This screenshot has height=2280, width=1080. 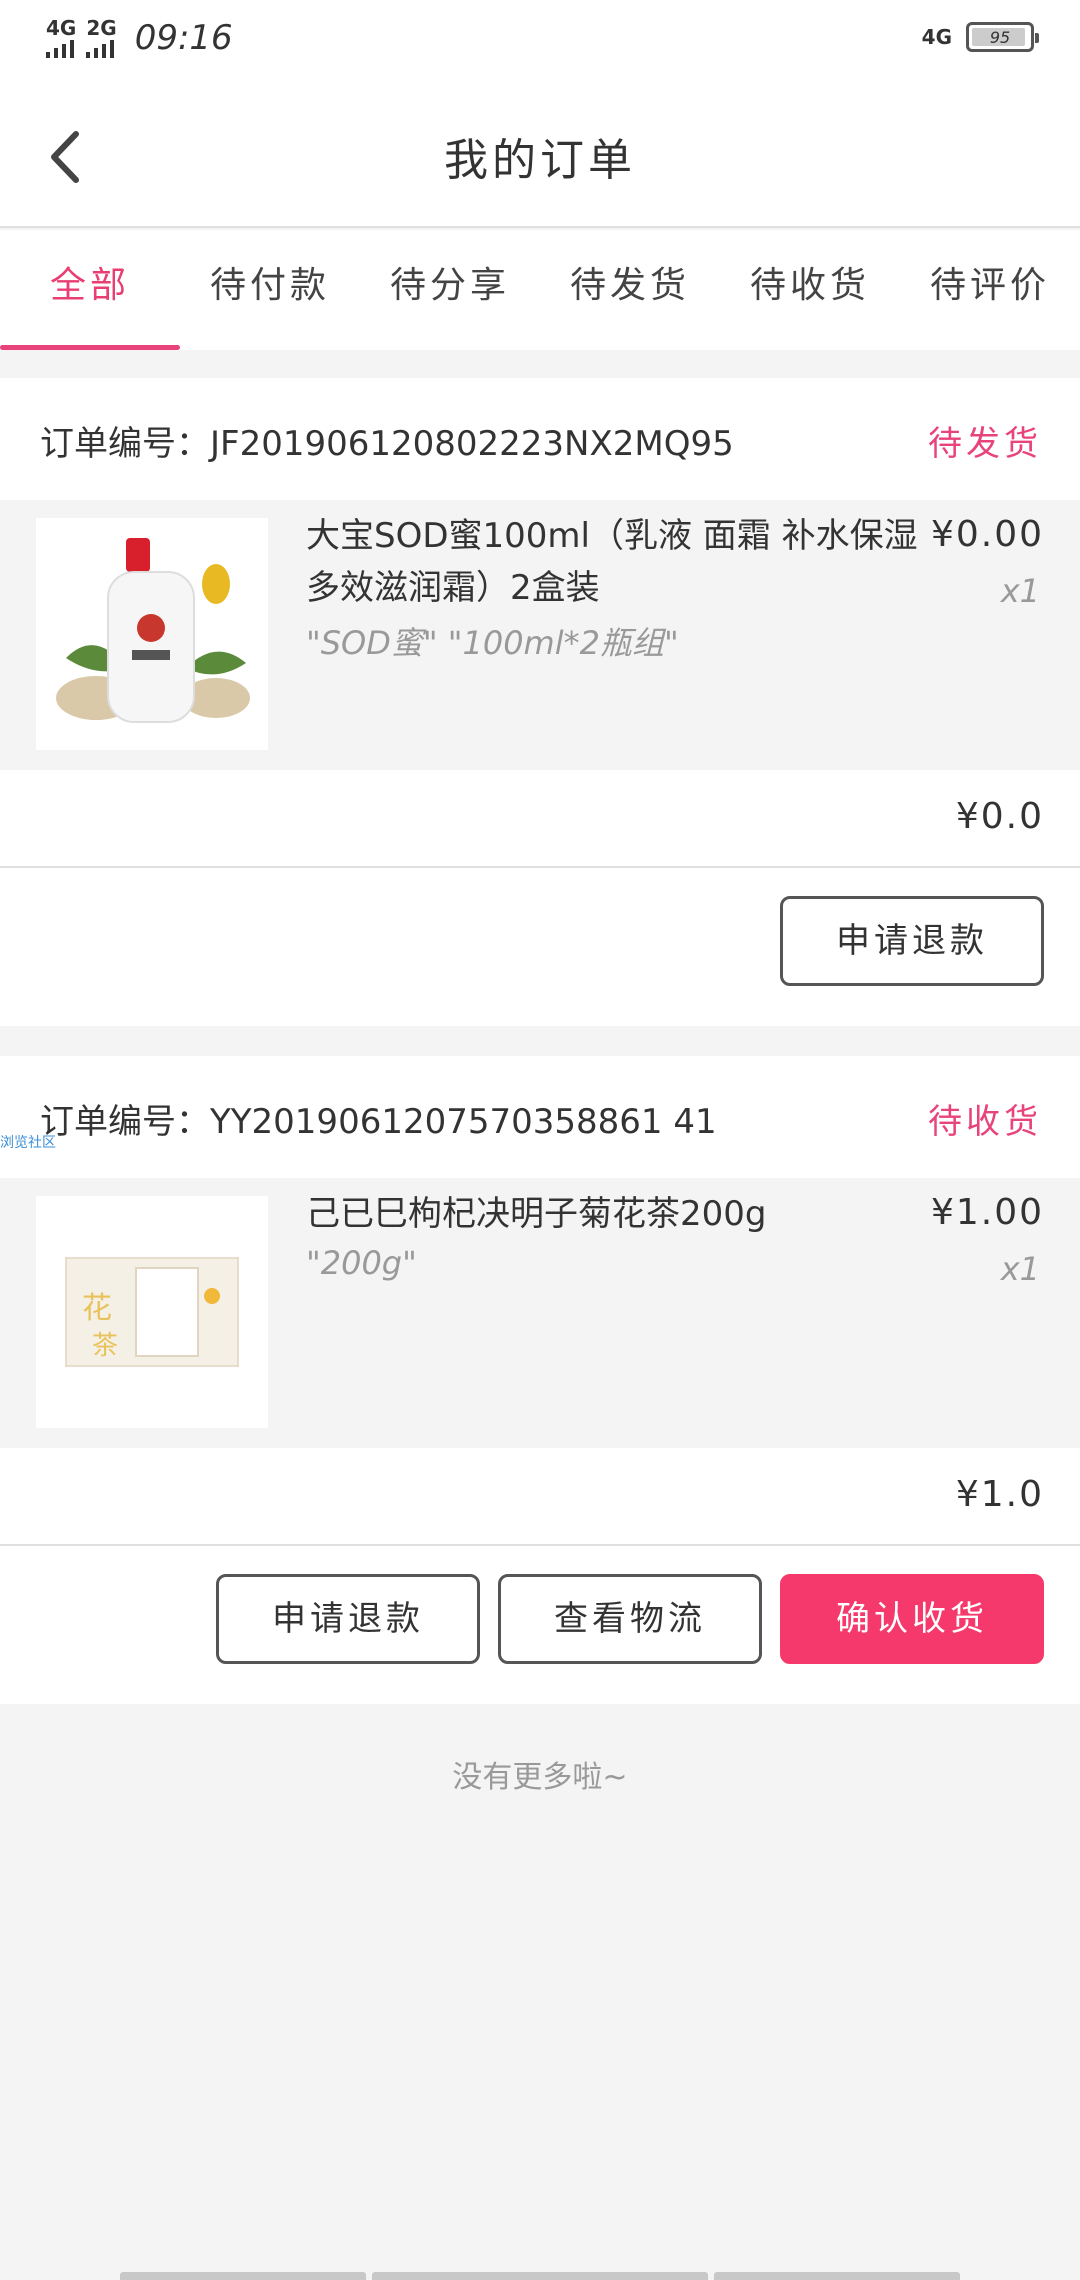 What do you see at coordinates (378, 1122) in the screenshot?
I see `order-number: 订单编号：YY2019061207570358861 41` at bounding box center [378, 1122].